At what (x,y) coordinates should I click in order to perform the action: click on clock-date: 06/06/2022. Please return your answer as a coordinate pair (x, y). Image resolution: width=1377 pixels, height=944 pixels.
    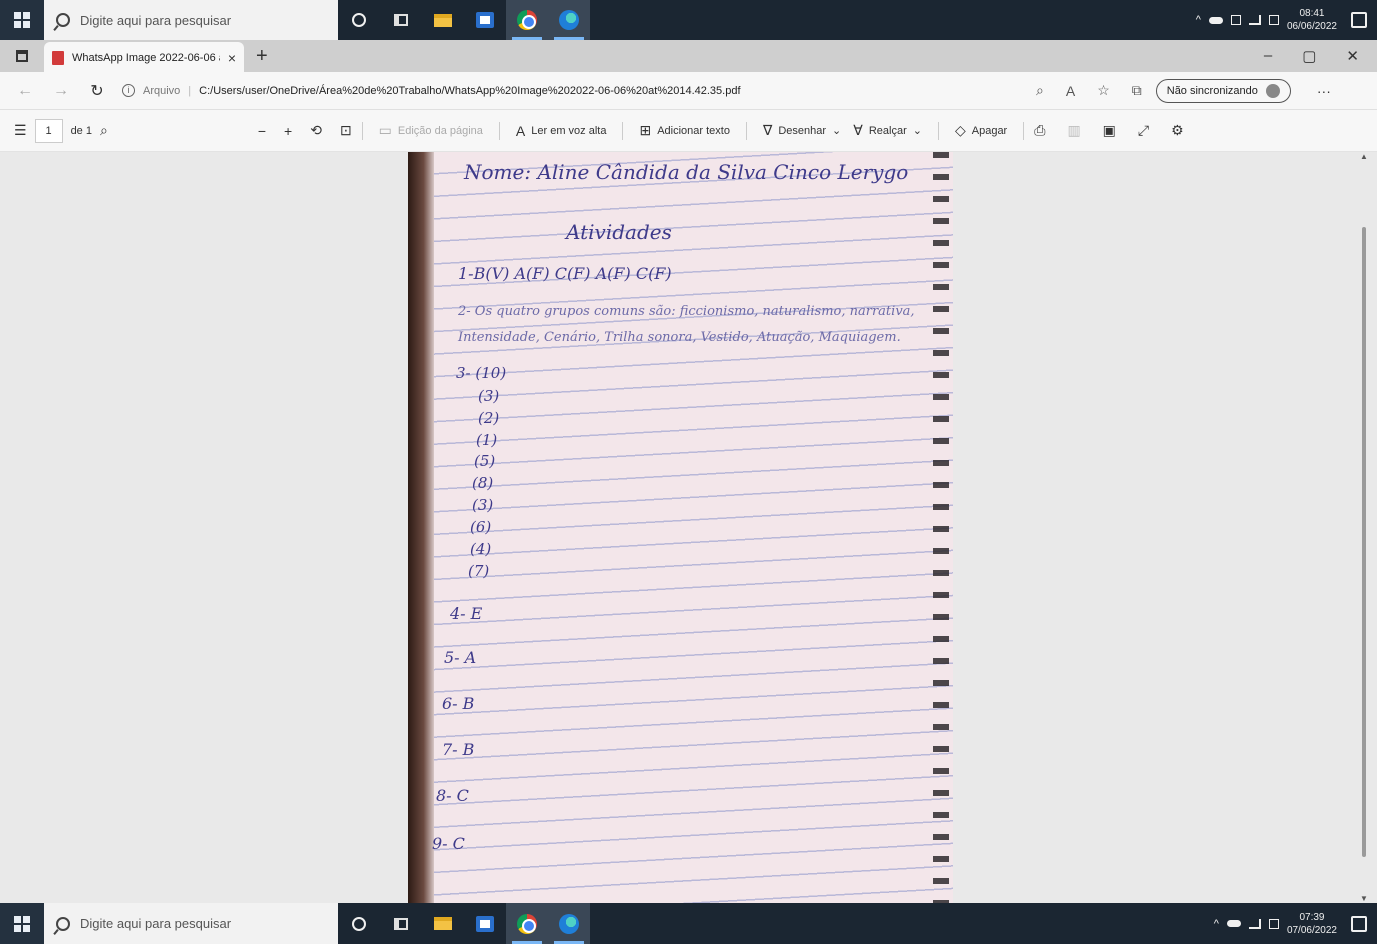
    Looking at the image, I should click on (1311, 26).